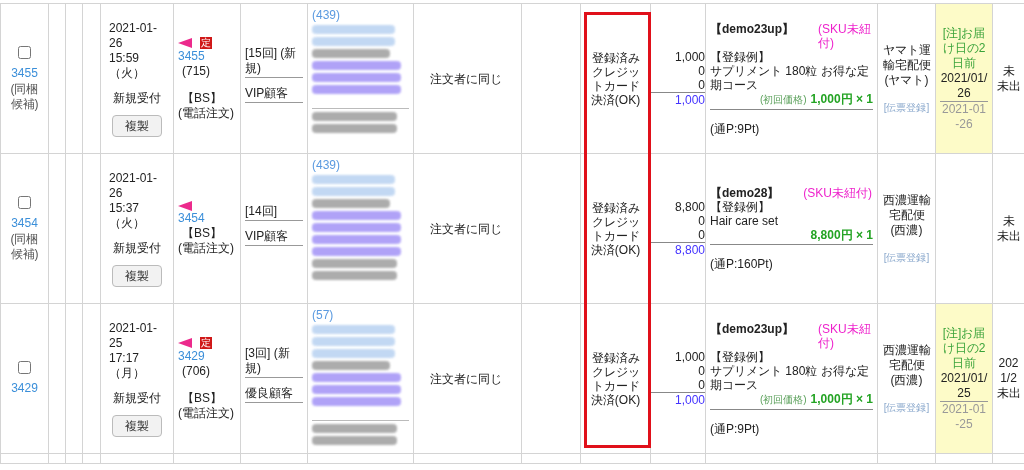  Describe the element at coordinates (906, 65) in the screenshot. I see `carrier-name: ヤマト運輸宅配便(ヤマト)` at that location.